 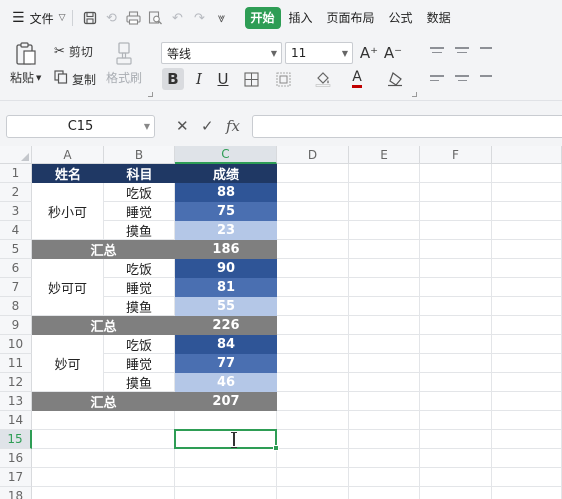 What do you see at coordinates (139, 155) in the screenshot?
I see `column-header-b: B` at bounding box center [139, 155].